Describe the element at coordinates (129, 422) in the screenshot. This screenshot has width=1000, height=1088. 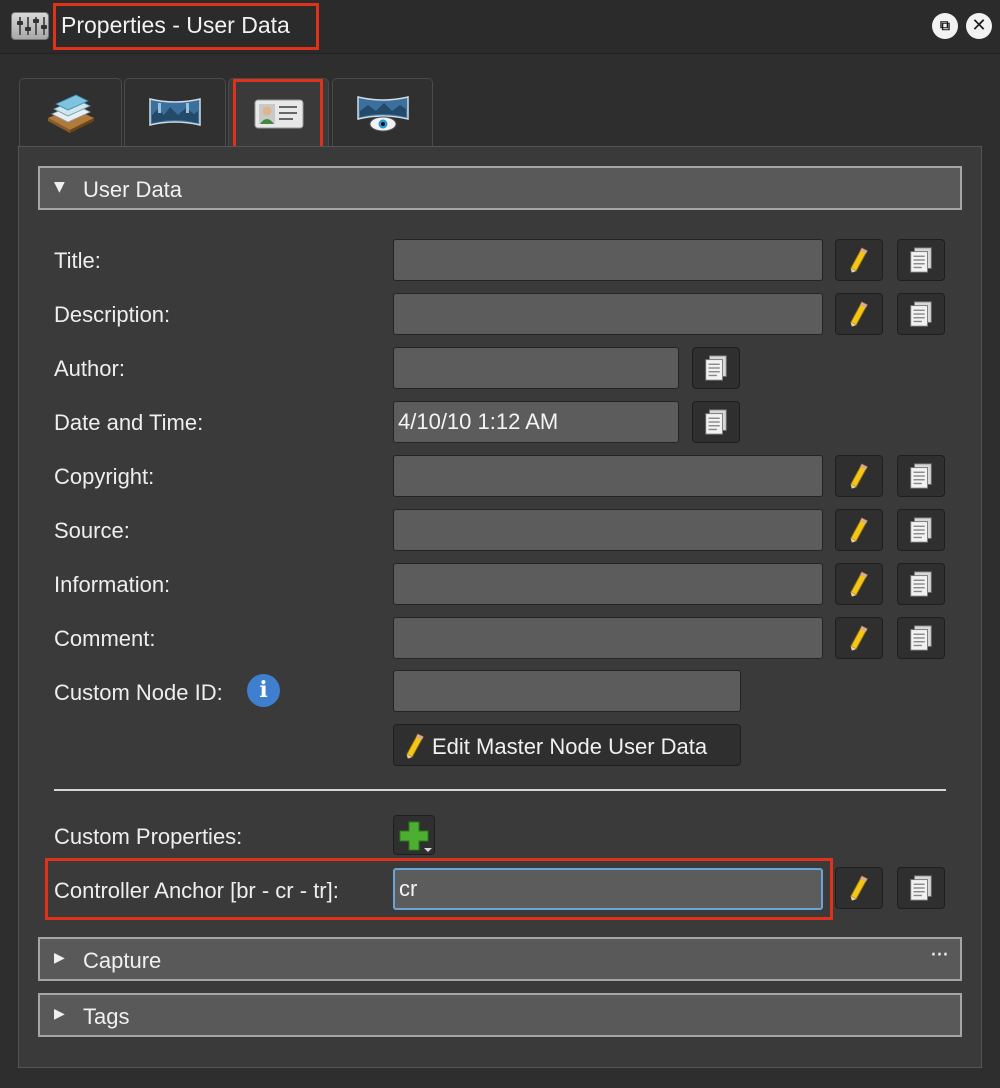
I see `datetime-label: Date and Time:` at that location.